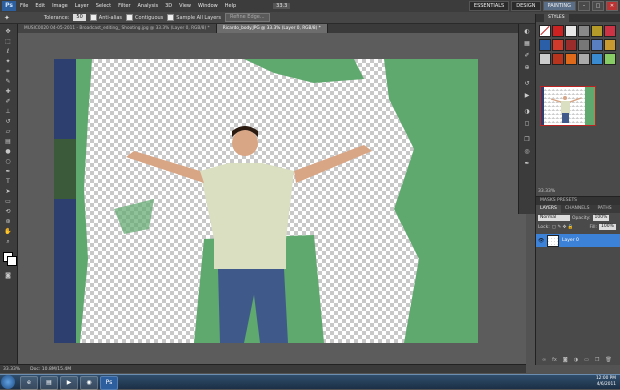 Image resolution: width=620 pixels, height=390 pixels. I want to click on fill-input: 100%, so click(607, 227).